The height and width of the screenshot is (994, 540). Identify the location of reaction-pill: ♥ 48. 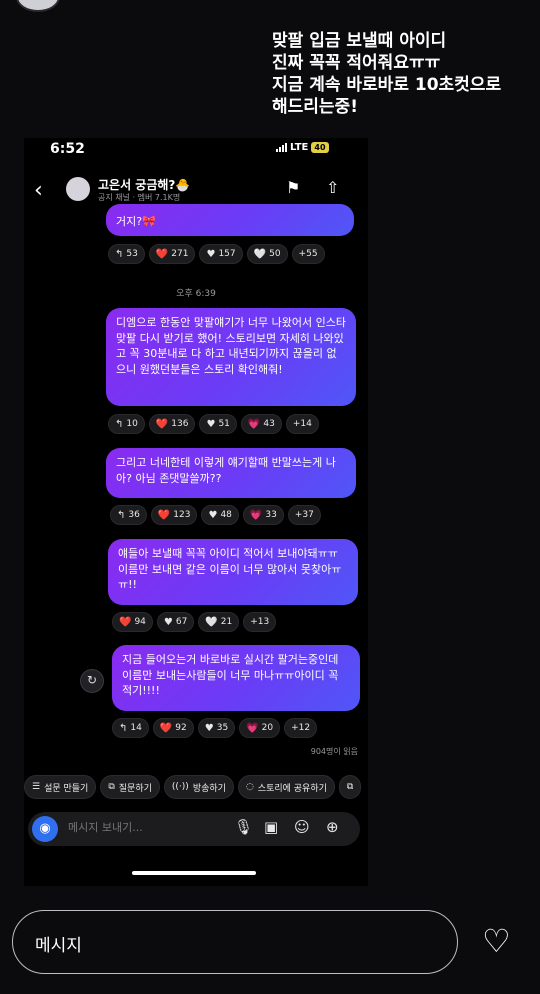
(220, 515).